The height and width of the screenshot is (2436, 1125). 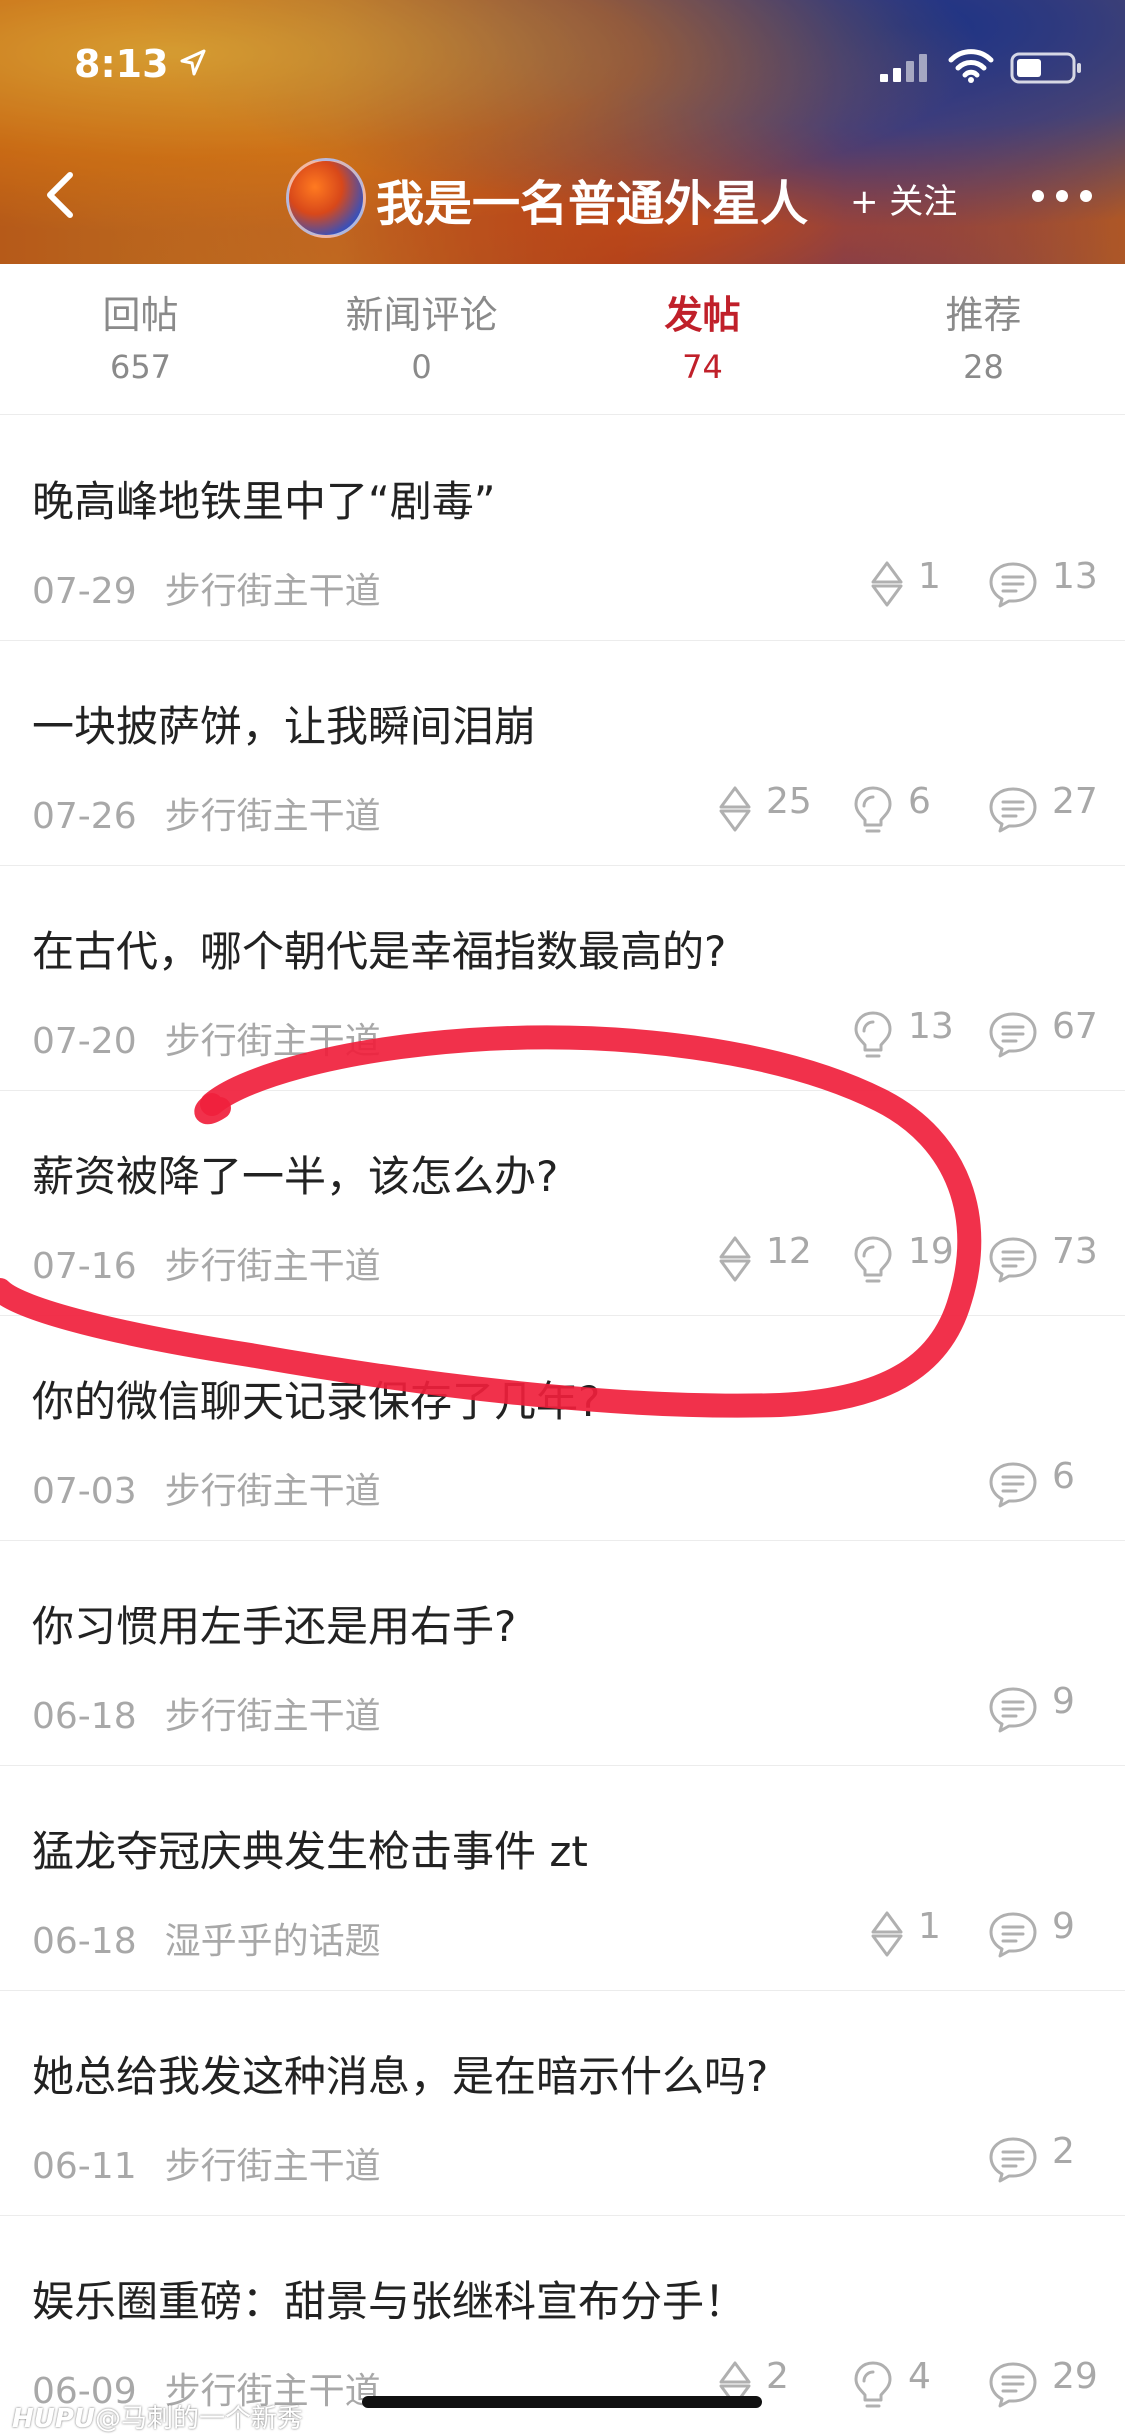 What do you see at coordinates (562, 1429) in the screenshot?
I see `post-row: 你的微信聊天记录保存了几年? 07-03 步行街主干道 6` at bounding box center [562, 1429].